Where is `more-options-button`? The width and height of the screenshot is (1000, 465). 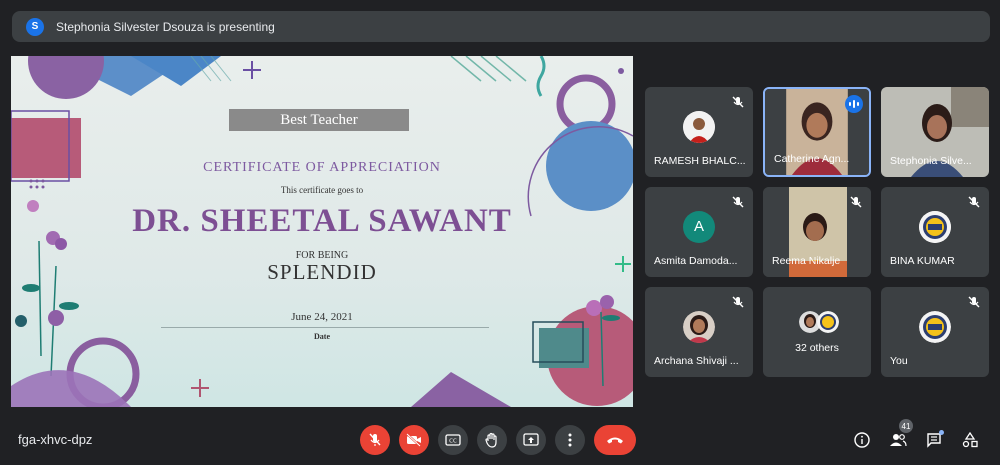 more-options-button is located at coordinates (570, 440).